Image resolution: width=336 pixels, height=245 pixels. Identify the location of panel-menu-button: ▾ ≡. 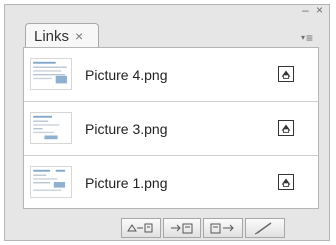
(307, 38).